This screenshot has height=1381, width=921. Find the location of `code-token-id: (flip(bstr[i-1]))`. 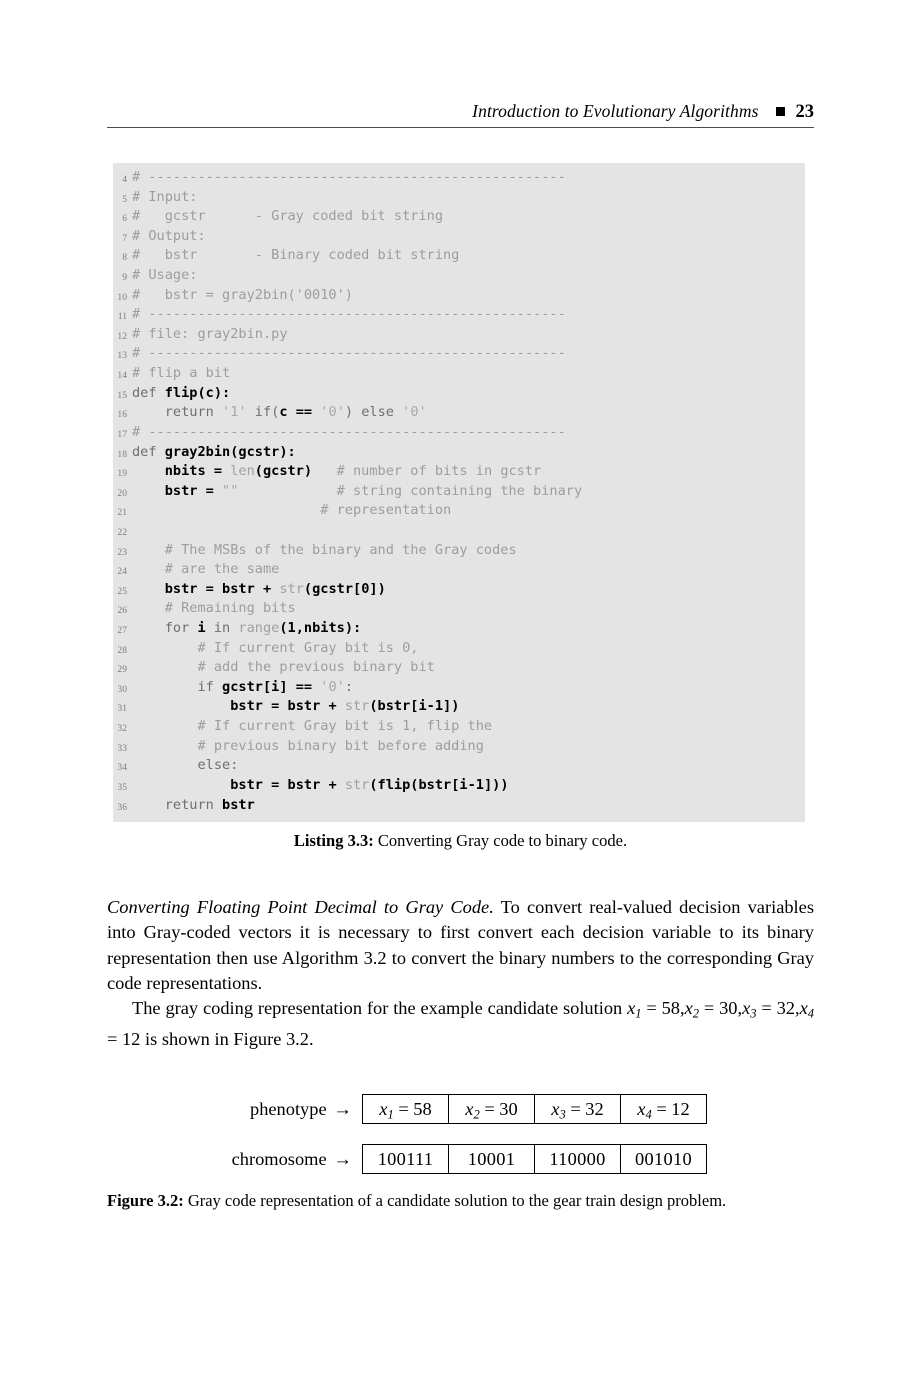

code-token-id: (flip(bstr[i-1])) is located at coordinates (439, 784).